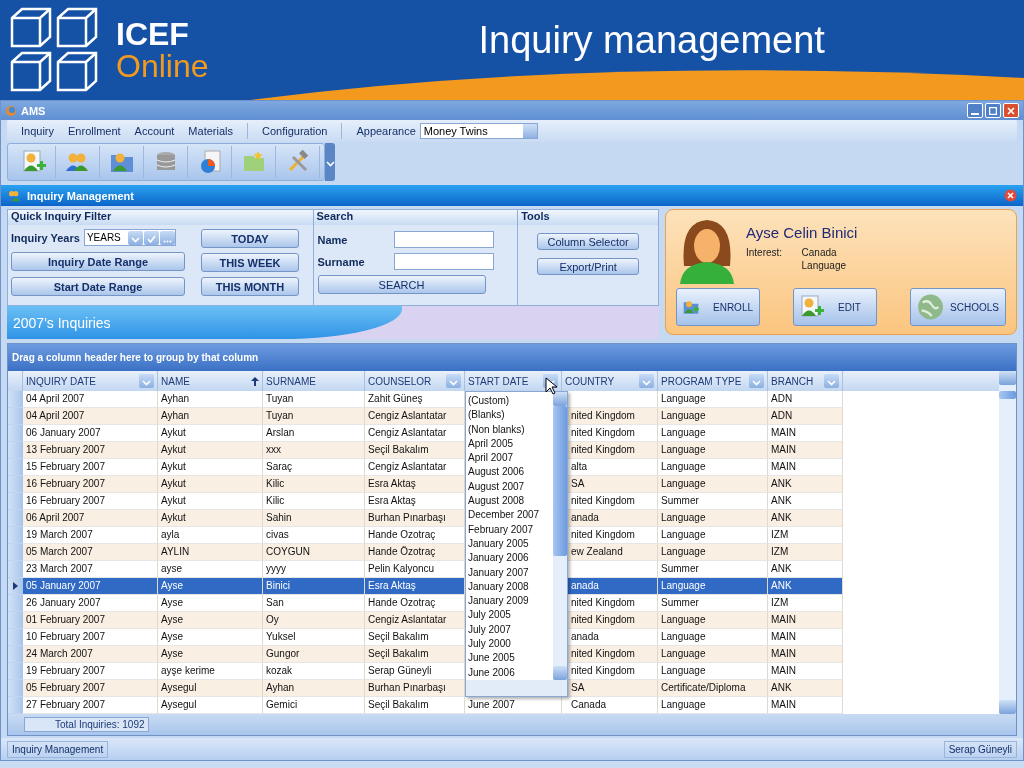 The image size is (1024, 768). I want to click on period-button: THIS WEEK, so click(250, 262).